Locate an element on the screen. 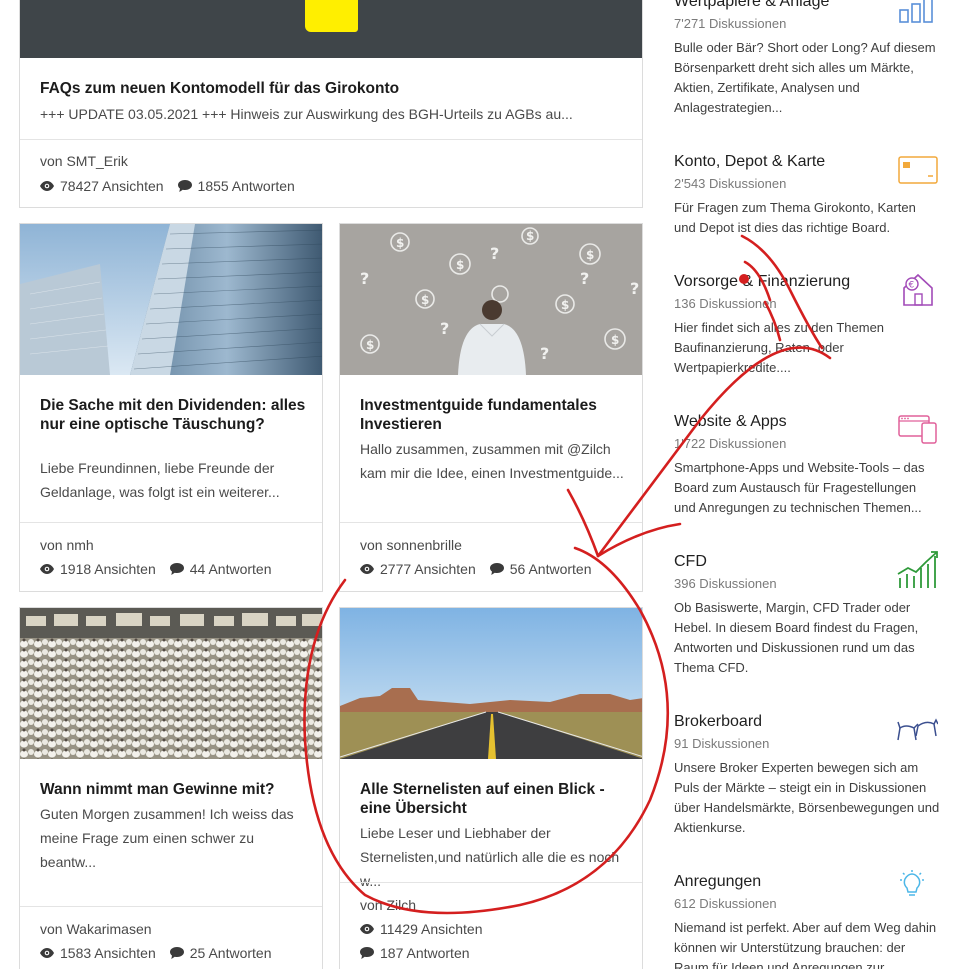  views-count: 78427 Ansichten is located at coordinates (112, 186).